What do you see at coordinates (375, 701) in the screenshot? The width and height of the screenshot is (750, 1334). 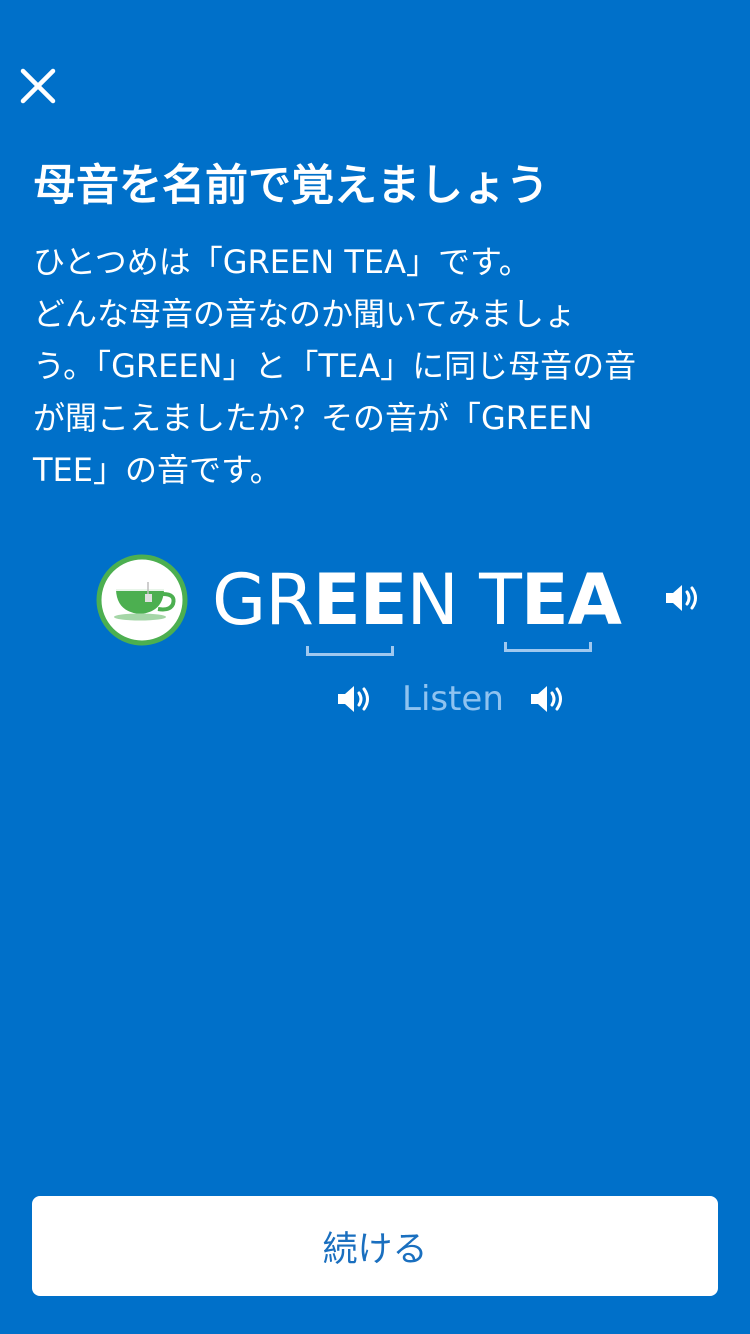 I see `listen-controls: Listen` at bounding box center [375, 701].